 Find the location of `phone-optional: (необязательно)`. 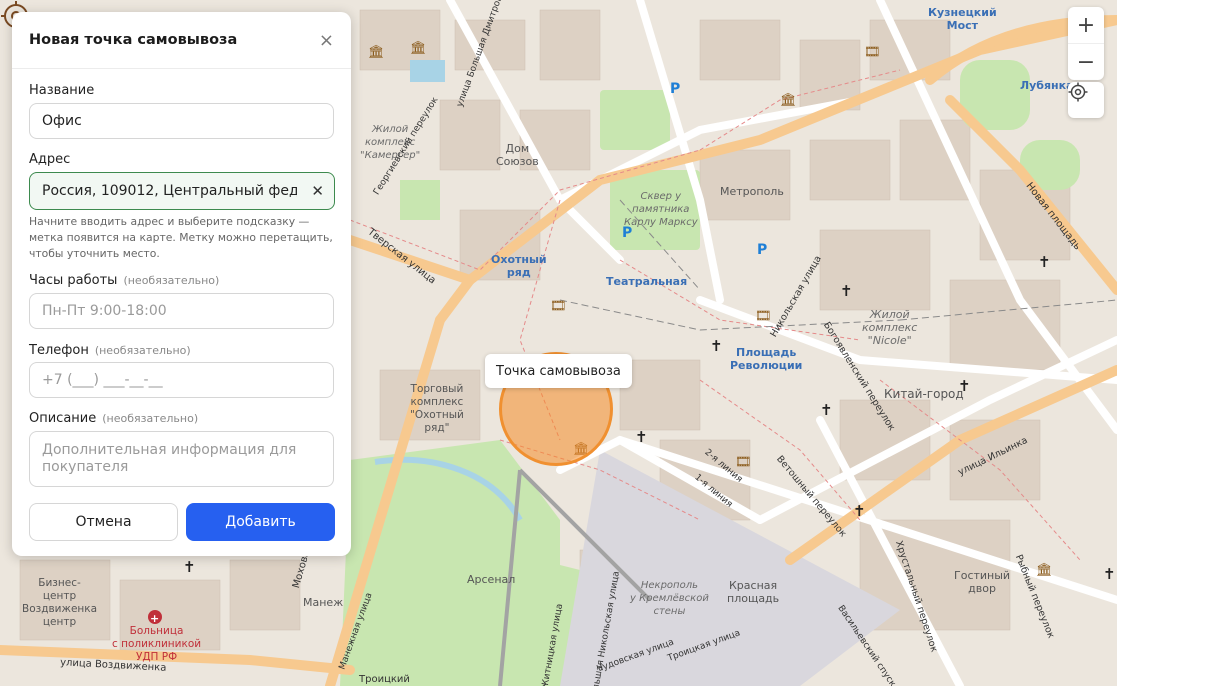

phone-optional: (необязательно) is located at coordinates (142, 350).